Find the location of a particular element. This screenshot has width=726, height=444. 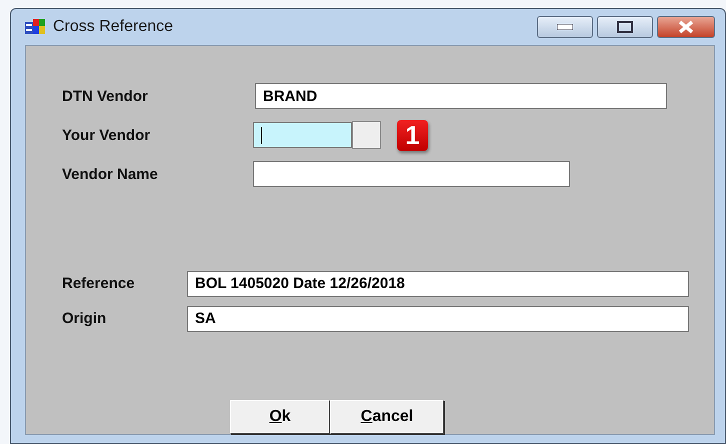

close-icon is located at coordinates (686, 27).